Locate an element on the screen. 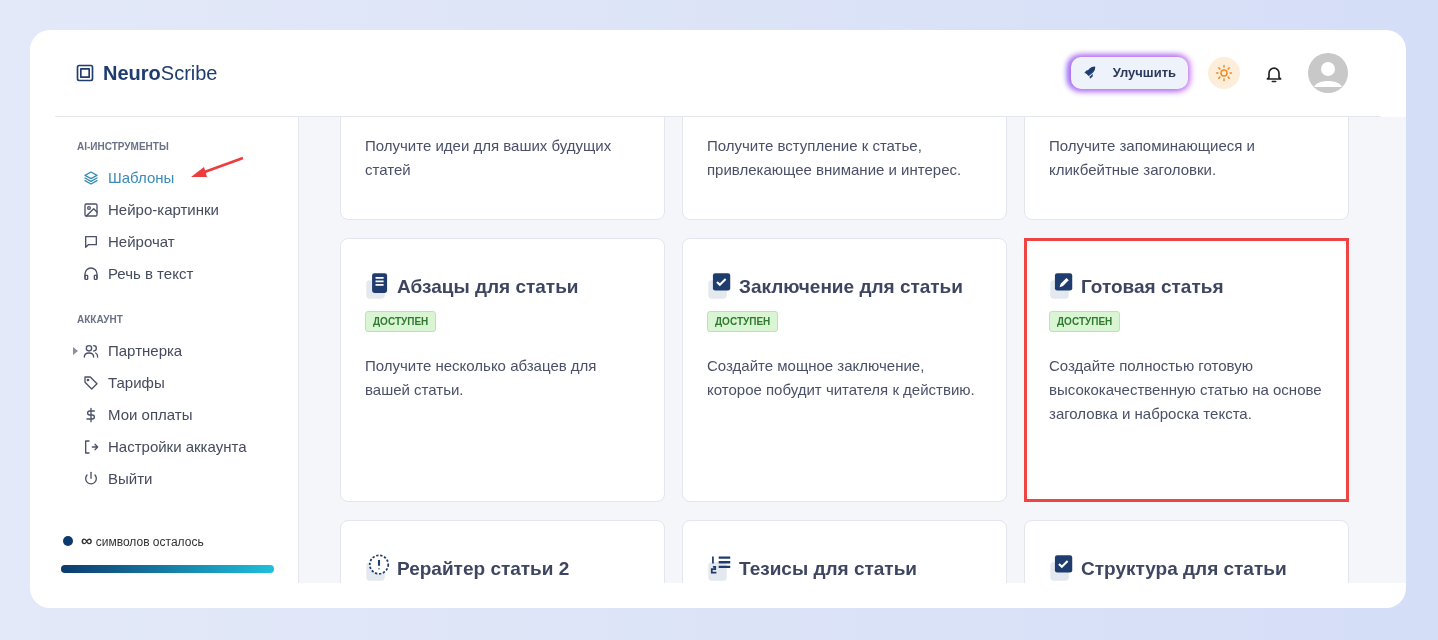 This screenshot has height=640, width=1438. image-icon is located at coordinates (91, 210).